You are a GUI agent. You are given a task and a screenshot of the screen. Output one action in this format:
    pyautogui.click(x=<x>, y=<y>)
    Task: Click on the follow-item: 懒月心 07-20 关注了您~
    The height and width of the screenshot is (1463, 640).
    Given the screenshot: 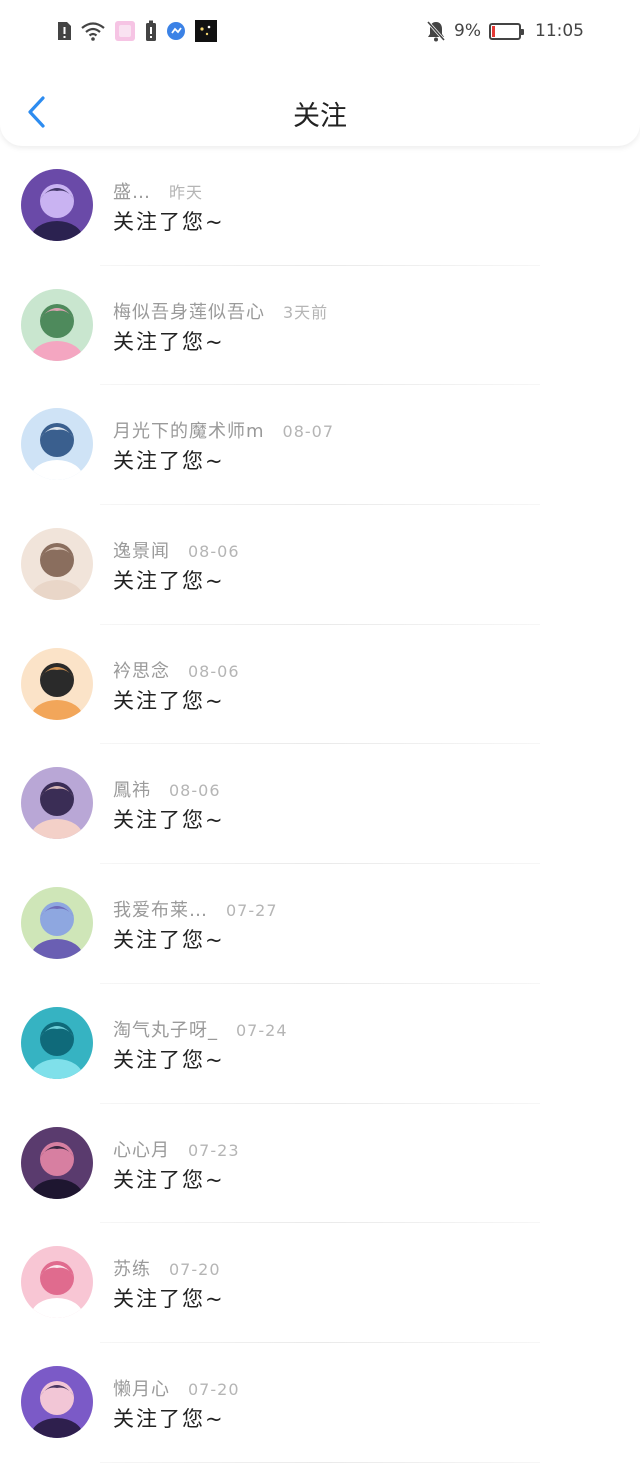 What is the action you would take?
    pyautogui.click(x=320, y=1403)
    